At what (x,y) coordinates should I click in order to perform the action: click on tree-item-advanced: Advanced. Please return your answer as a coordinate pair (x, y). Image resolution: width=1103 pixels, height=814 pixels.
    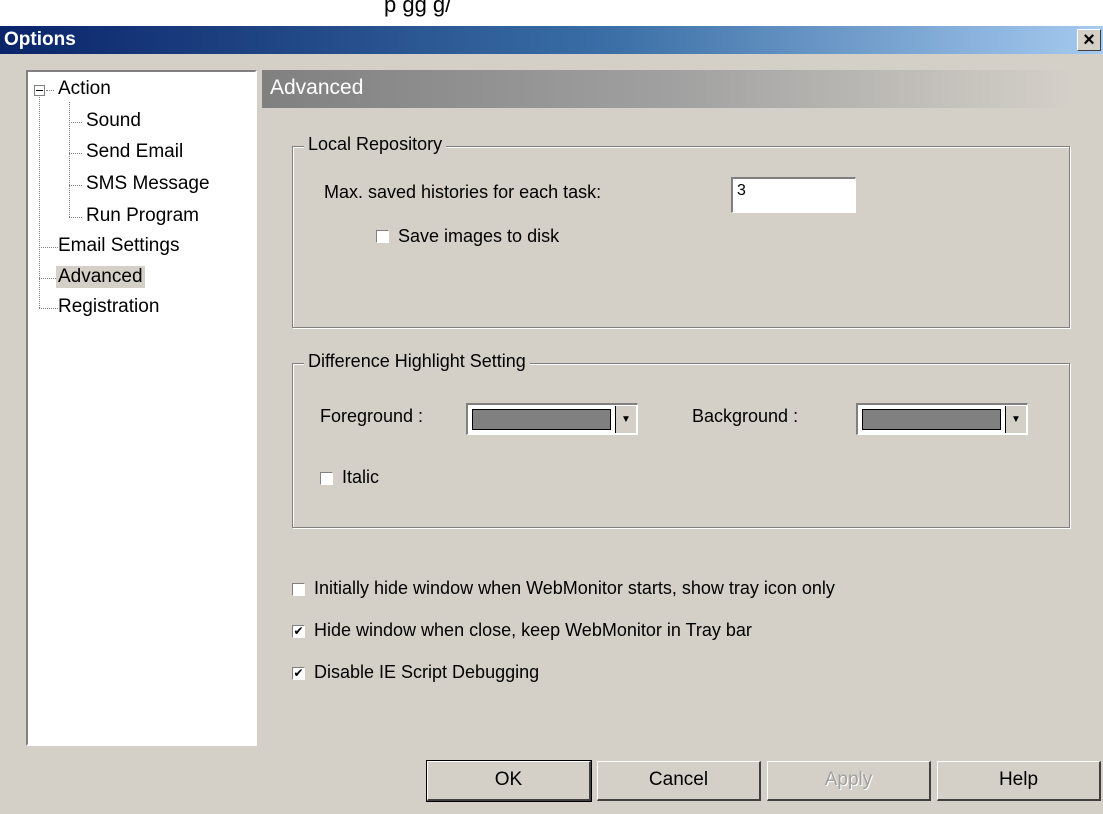
    Looking at the image, I should click on (100, 277).